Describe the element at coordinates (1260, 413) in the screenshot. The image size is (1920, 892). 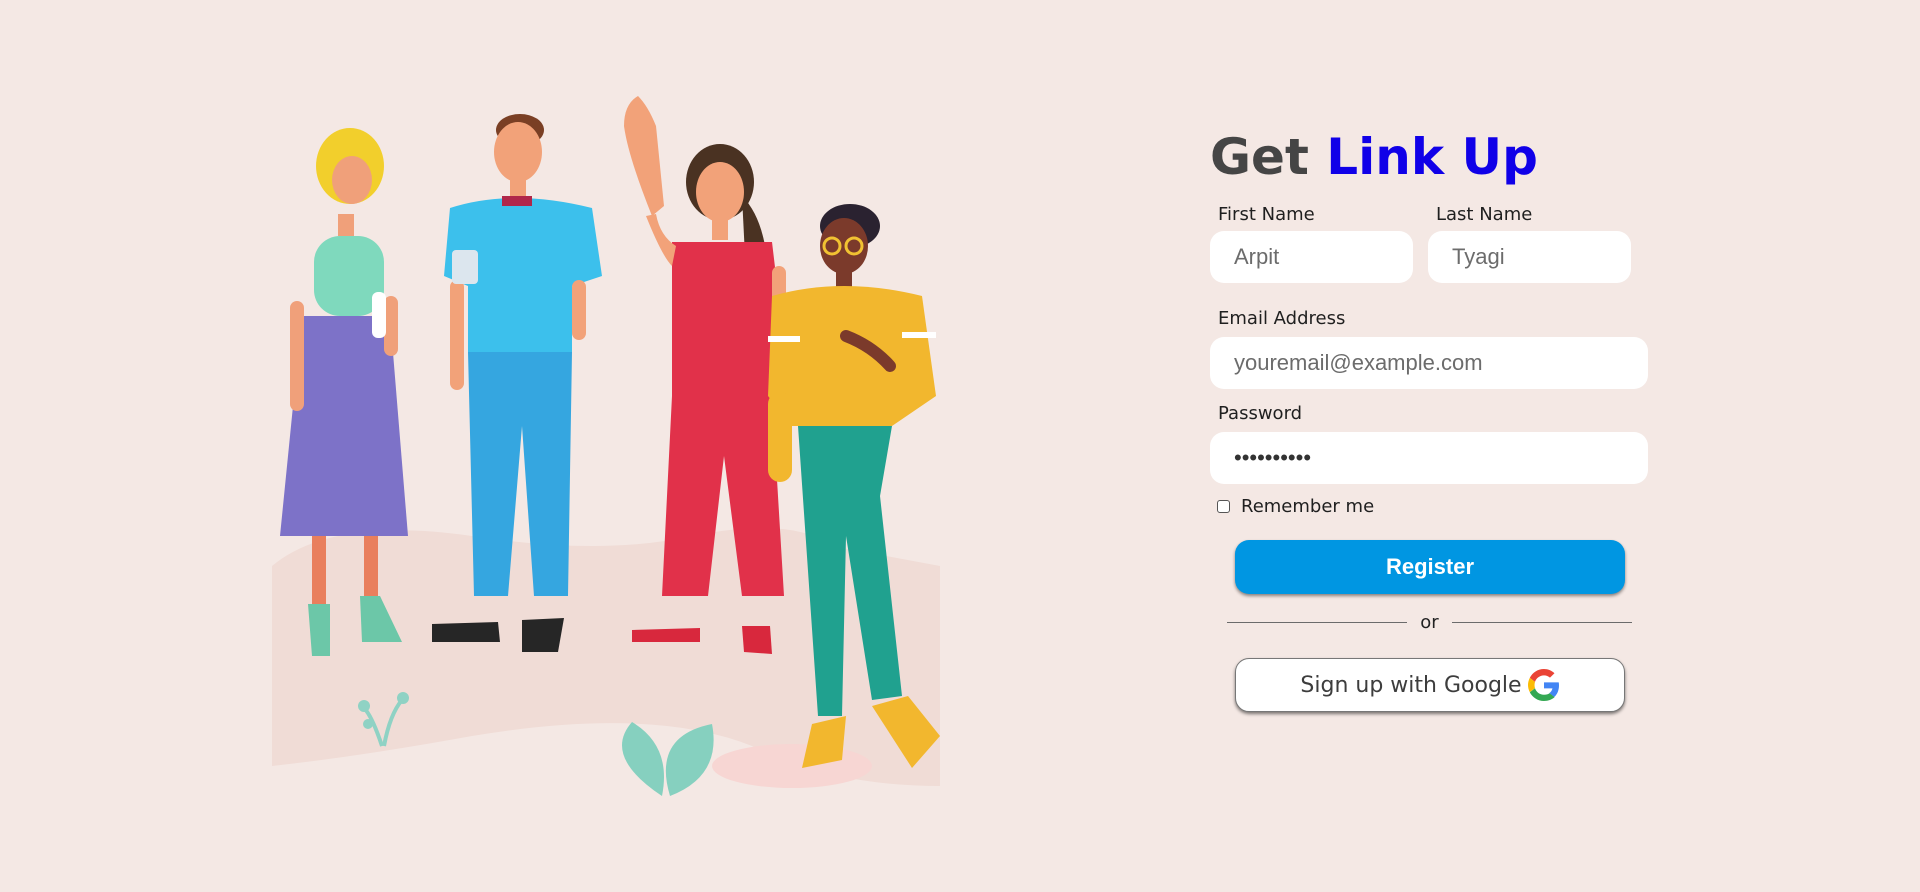
I see `password-label: Password` at that location.